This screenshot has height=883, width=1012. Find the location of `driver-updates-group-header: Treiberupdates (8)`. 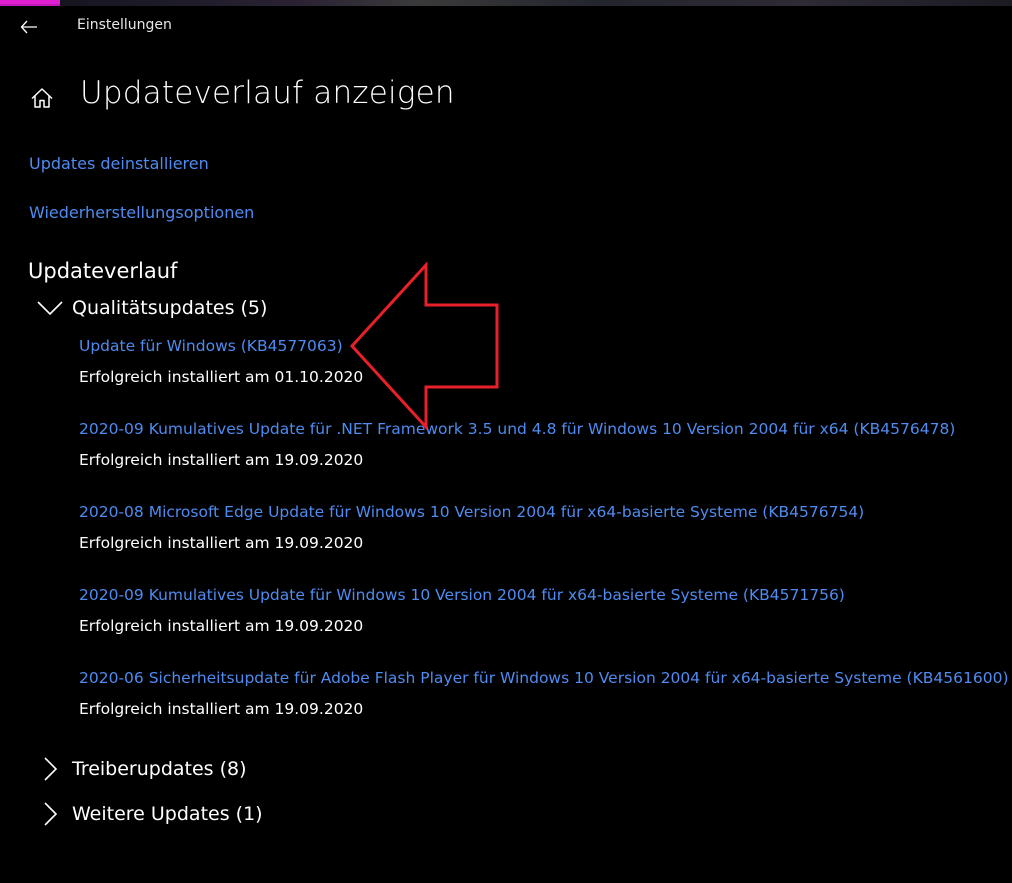

driver-updates-group-header: Treiberupdates (8) is located at coordinates (141, 769).